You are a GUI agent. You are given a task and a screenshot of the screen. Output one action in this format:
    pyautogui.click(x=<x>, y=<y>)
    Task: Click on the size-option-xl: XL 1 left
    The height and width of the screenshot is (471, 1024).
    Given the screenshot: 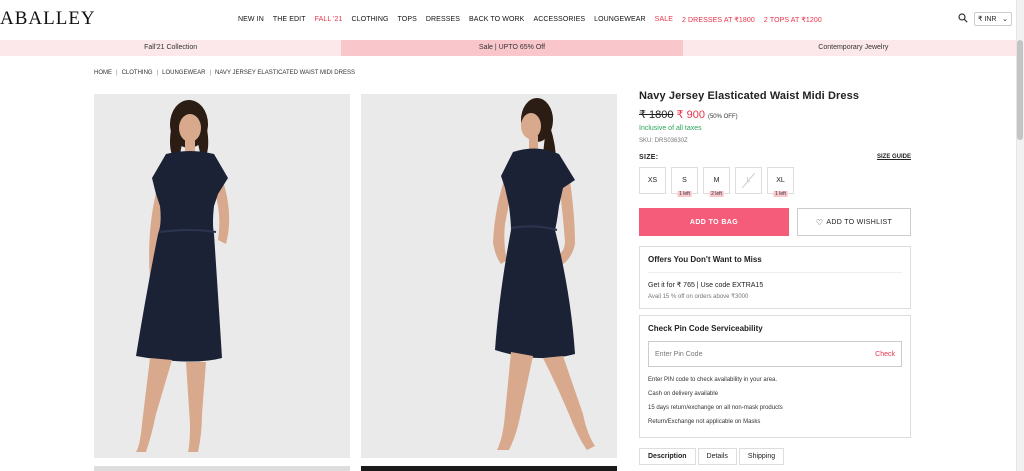 What is the action you would take?
    pyautogui.click(x=780, y=182)
    